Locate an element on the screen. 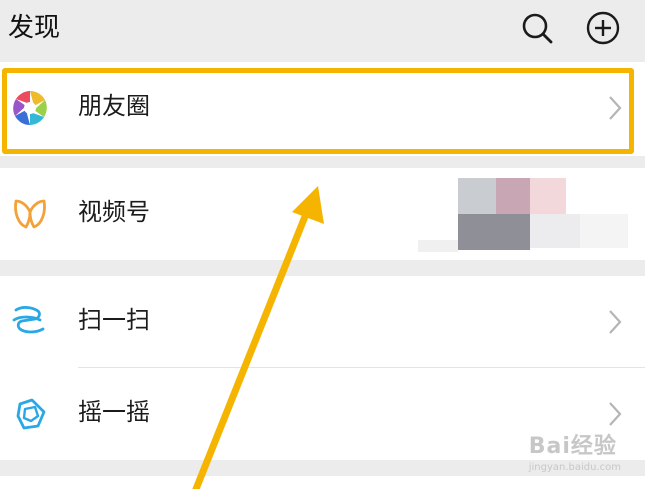 The width and height of the screenshot is (645, 489). plus-circle-icon is located at coordinates (603, 28).